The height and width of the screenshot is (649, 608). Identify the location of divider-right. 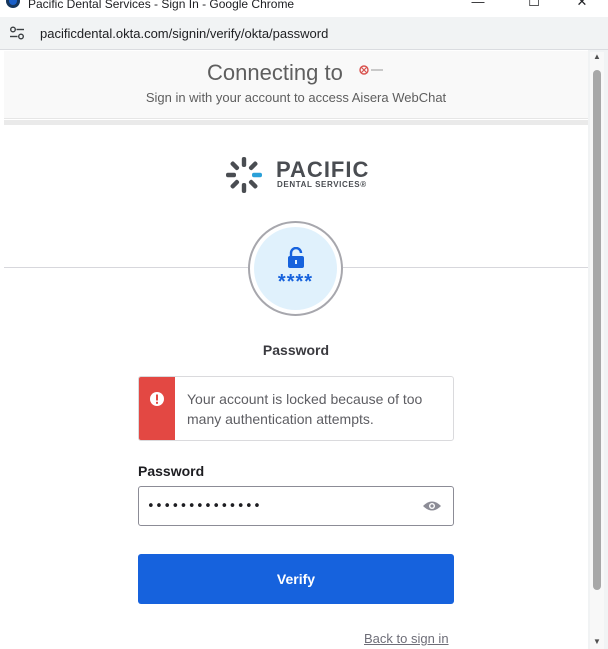
(465, 267).